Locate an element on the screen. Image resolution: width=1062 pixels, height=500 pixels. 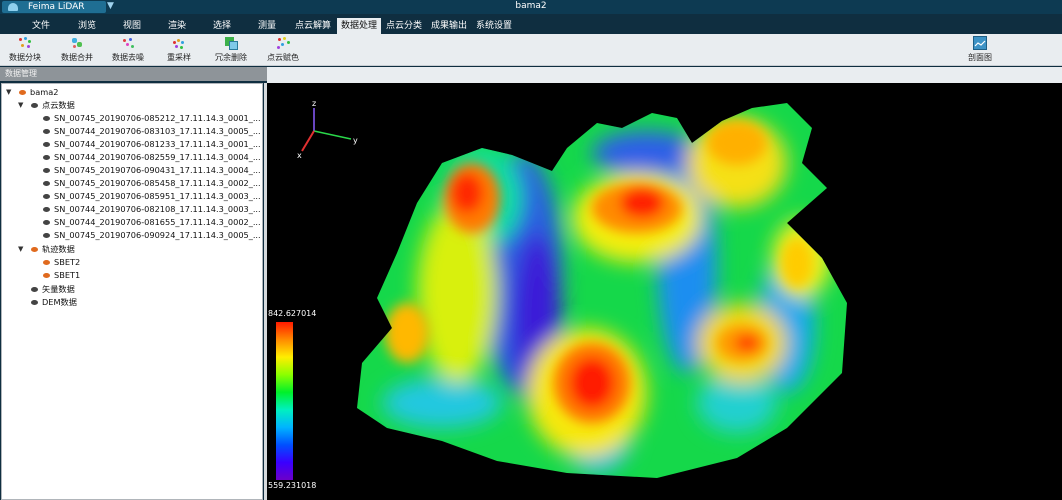
elevation-min-label: 559.231018 is located at coordinates (292, 485).